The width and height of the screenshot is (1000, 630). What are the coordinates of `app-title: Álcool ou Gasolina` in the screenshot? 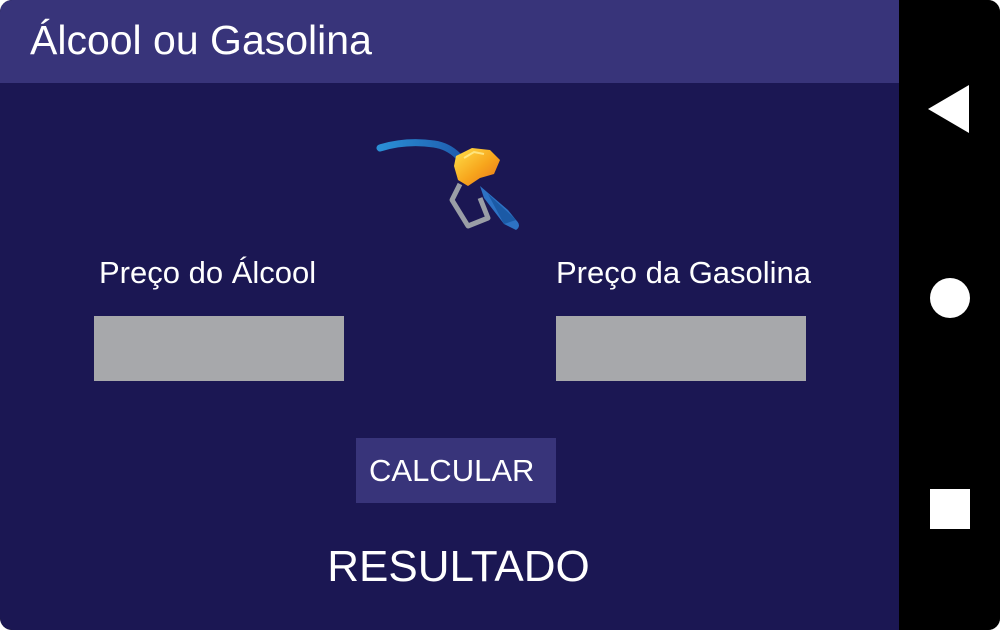 It's located at (201, 40).